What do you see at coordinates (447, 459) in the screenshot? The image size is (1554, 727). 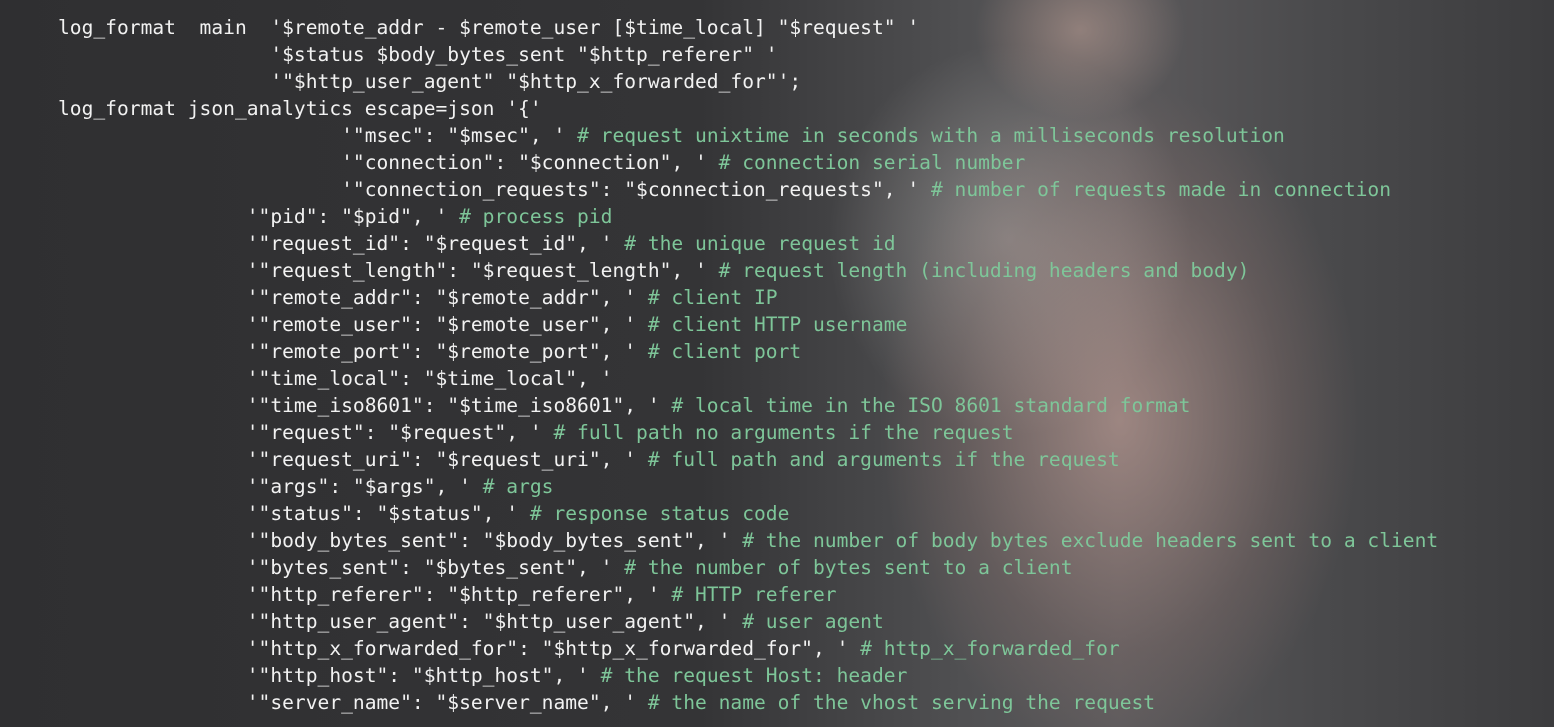 I see `code-text: '"request_uri": "$request_uri", '` at bounding box center [447, 459].